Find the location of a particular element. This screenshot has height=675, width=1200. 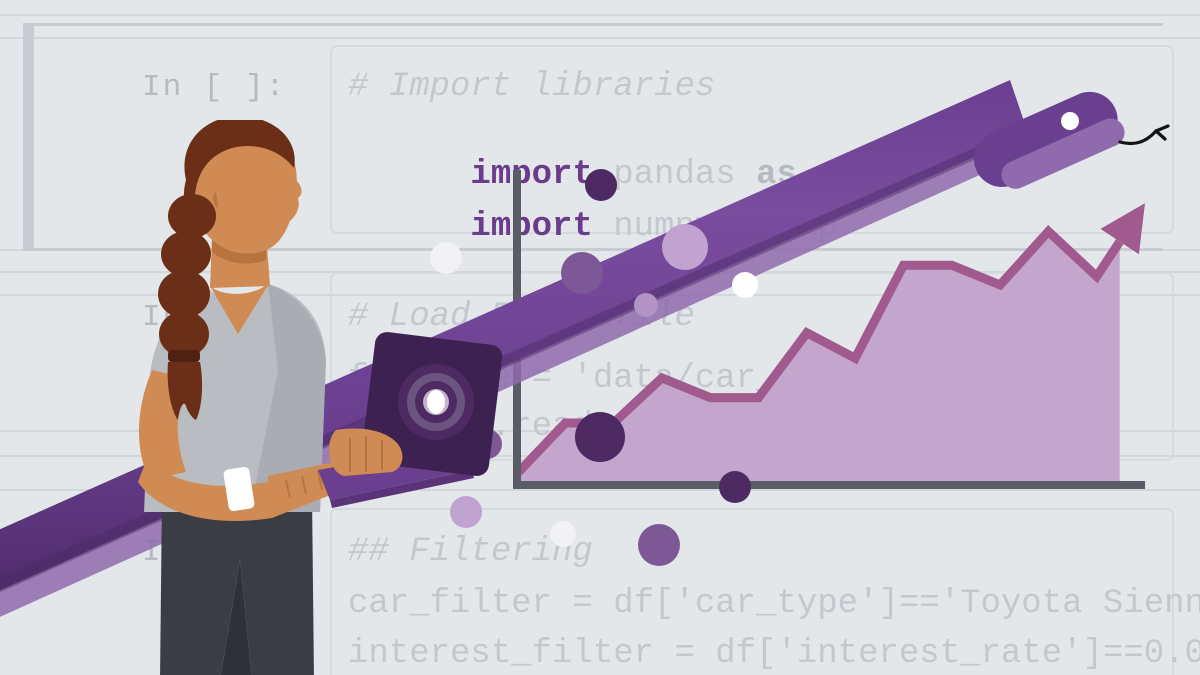

nose-chin-profile is located at coordinates (289, 200).